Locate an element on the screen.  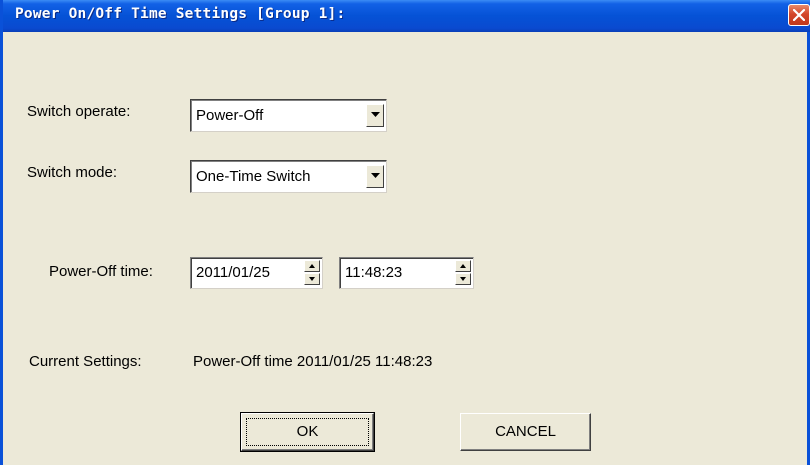
cancel-button: CANCEL is located at coordinates (525, 432).